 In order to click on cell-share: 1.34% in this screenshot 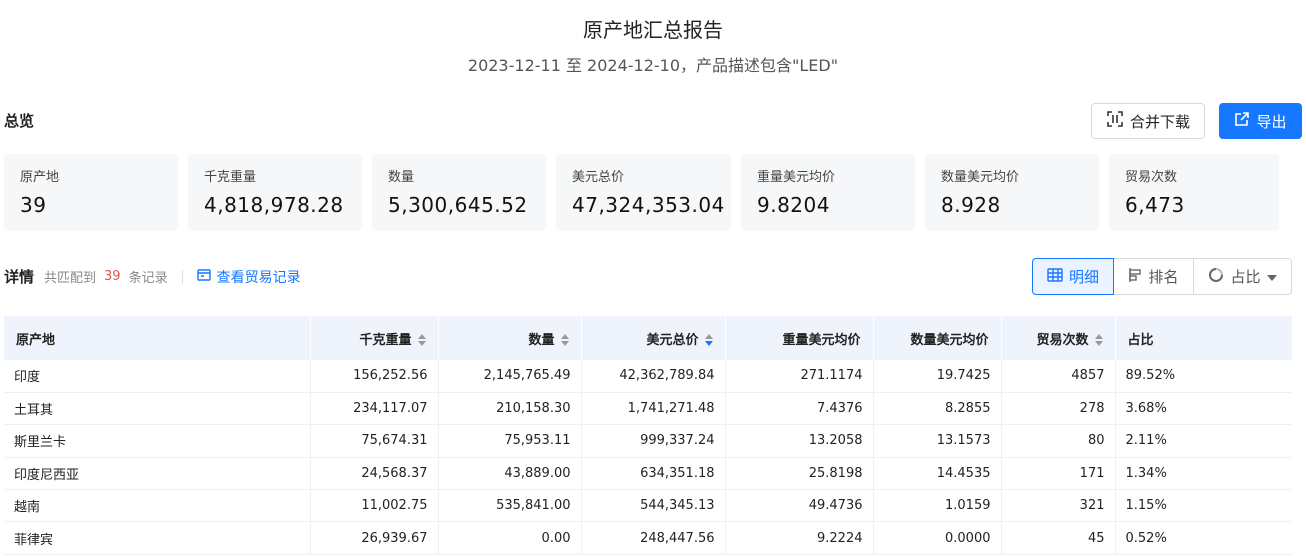, I will do `click(1146, 473)`.